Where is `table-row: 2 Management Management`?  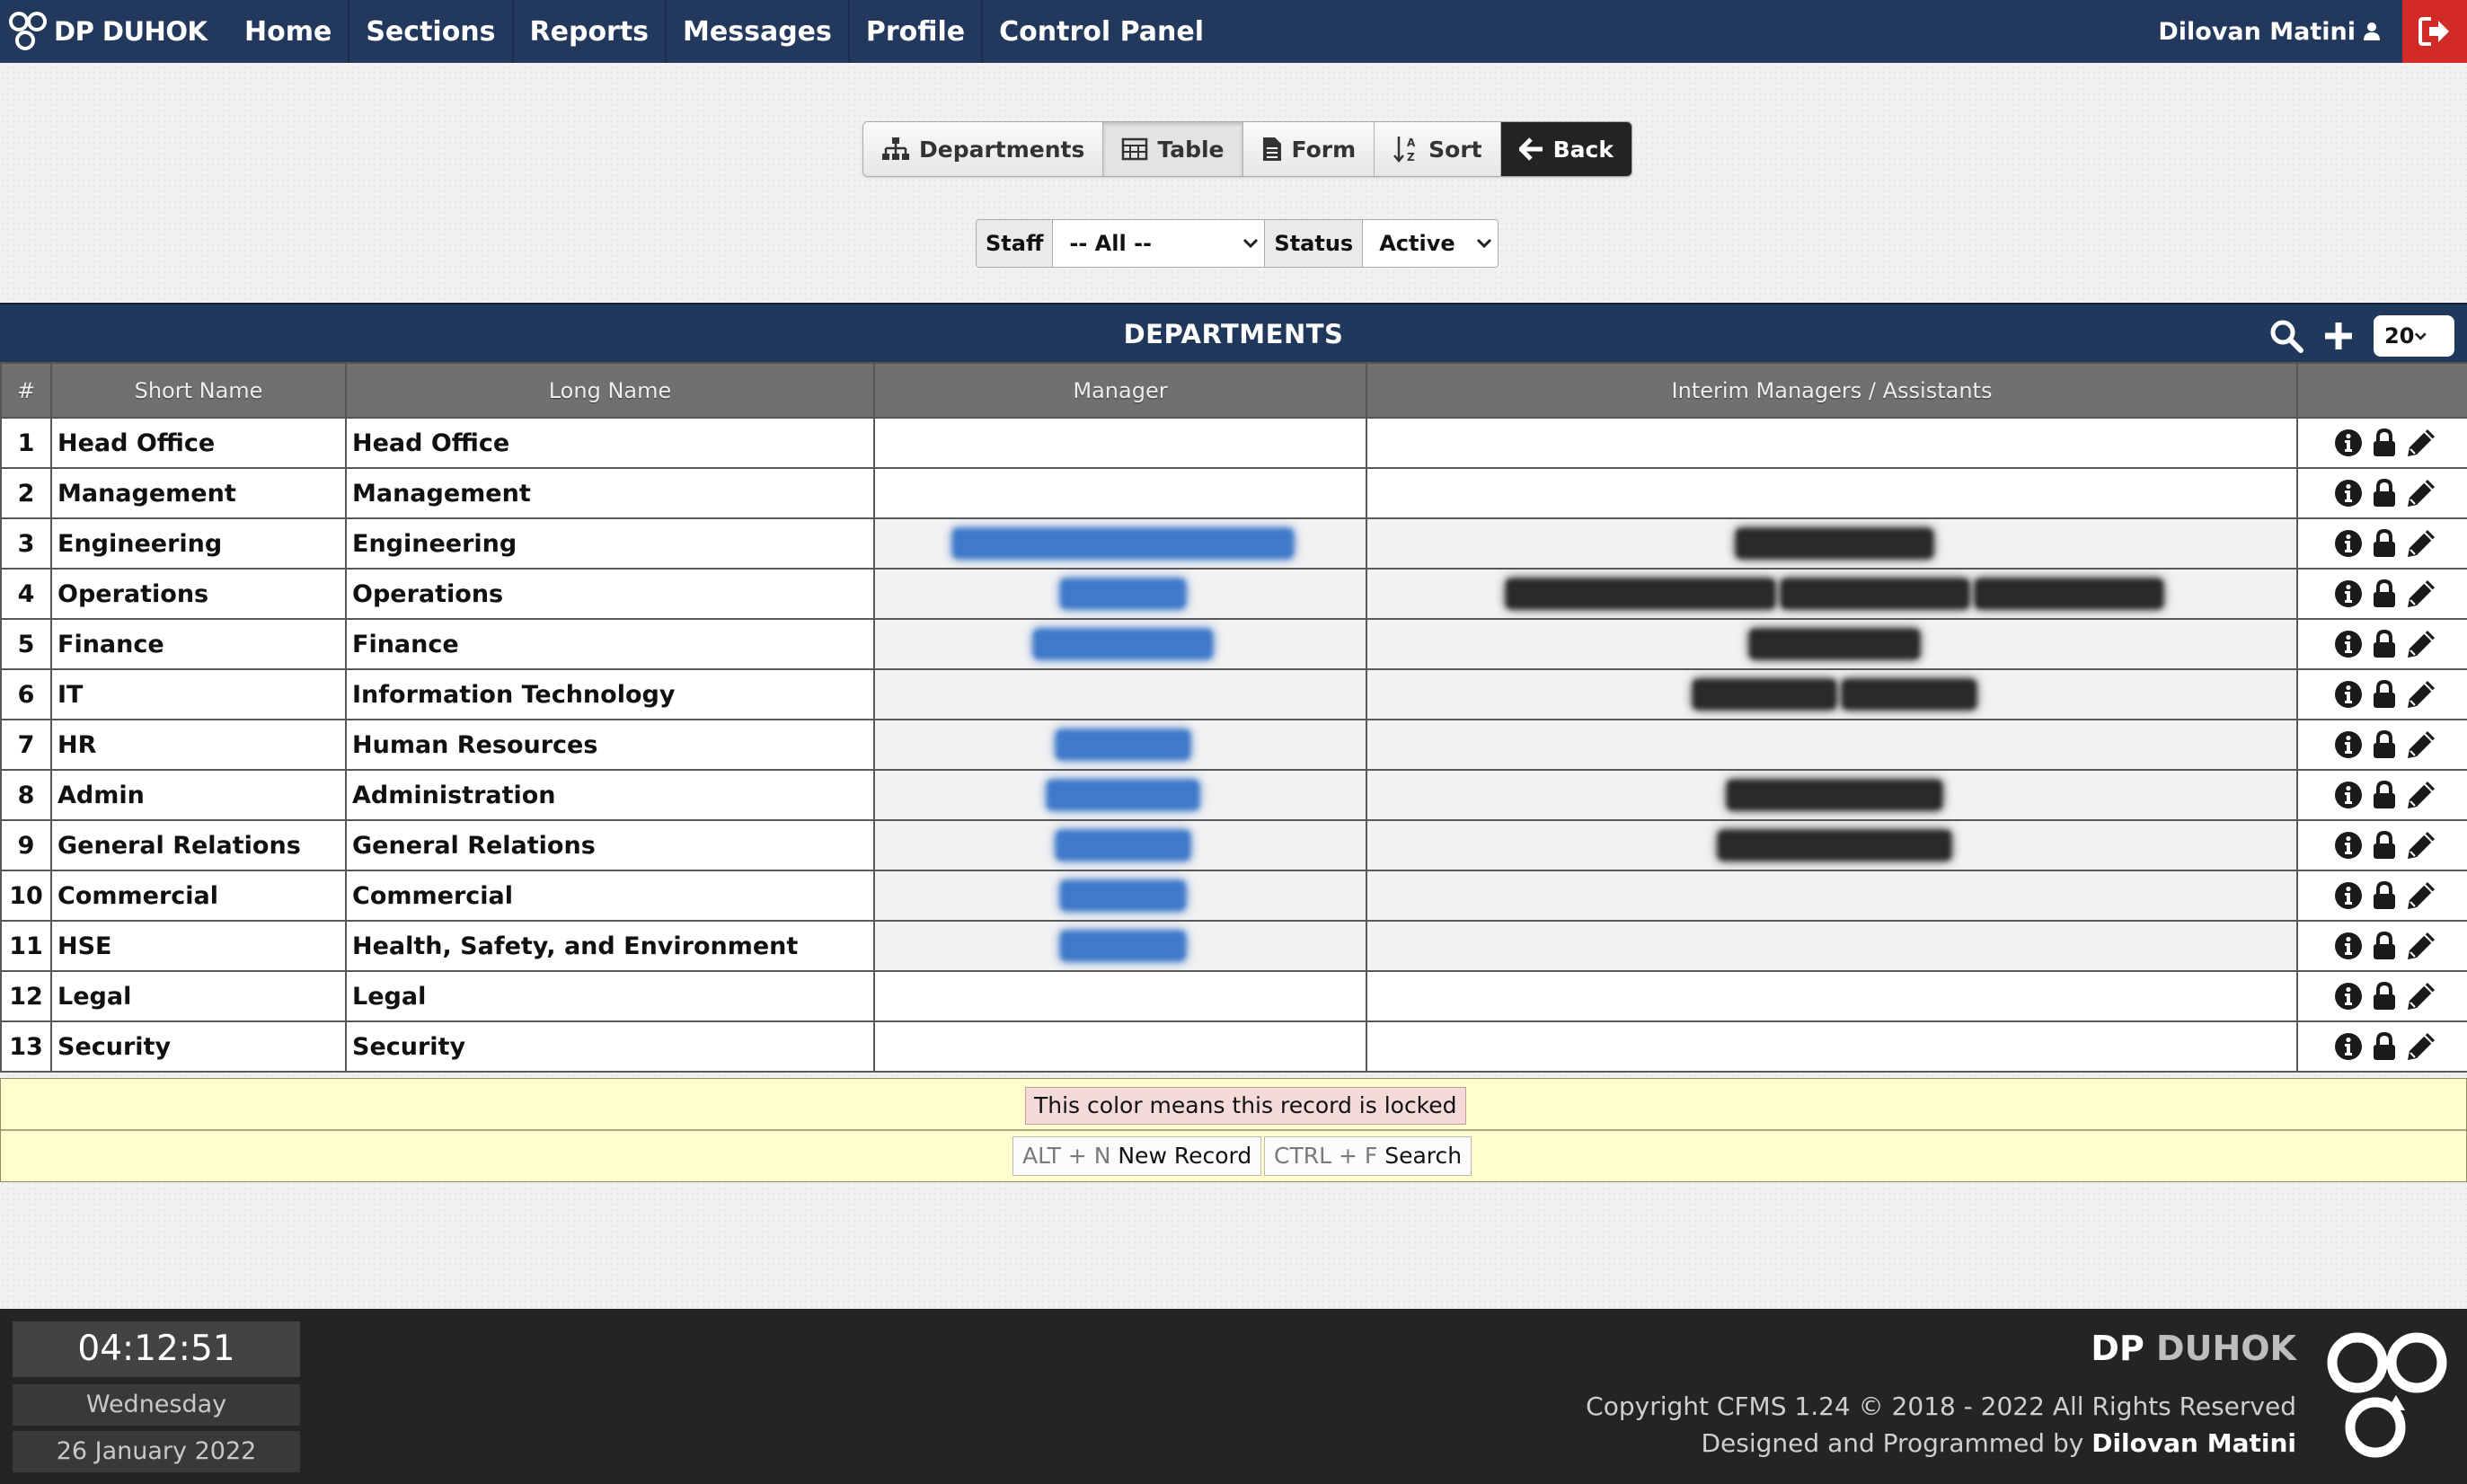
table-row: 2 Management Management is located at coordinates (1233, 493).